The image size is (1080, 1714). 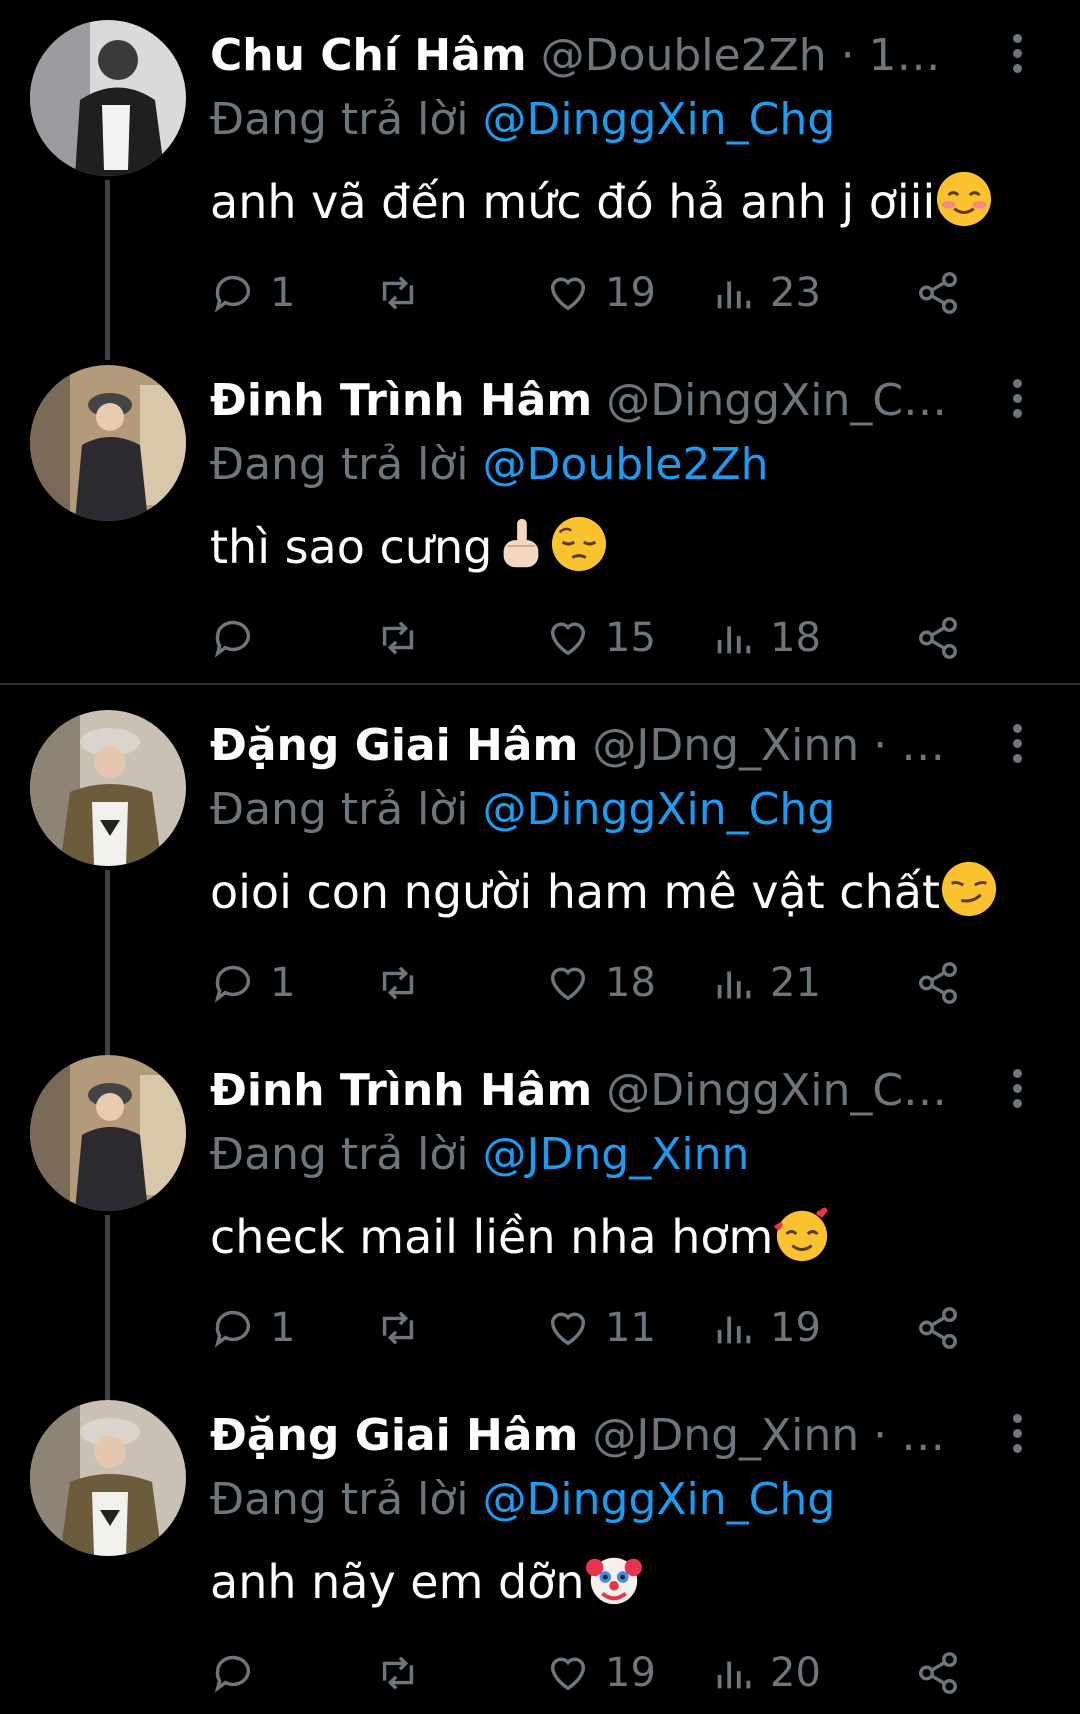 I want to click on like-button: 11, so click(x=600, y=1328).